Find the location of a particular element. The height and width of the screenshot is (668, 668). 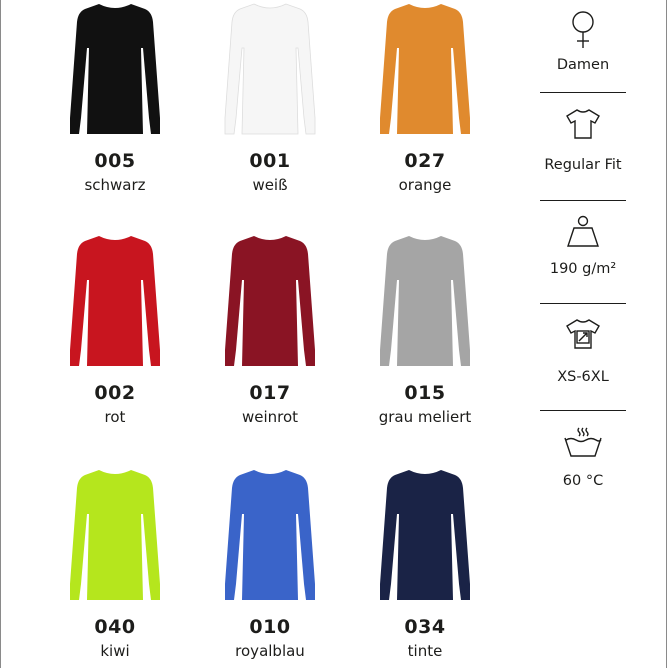

tshirt-fit-icon is located at coordinates (583, 124).